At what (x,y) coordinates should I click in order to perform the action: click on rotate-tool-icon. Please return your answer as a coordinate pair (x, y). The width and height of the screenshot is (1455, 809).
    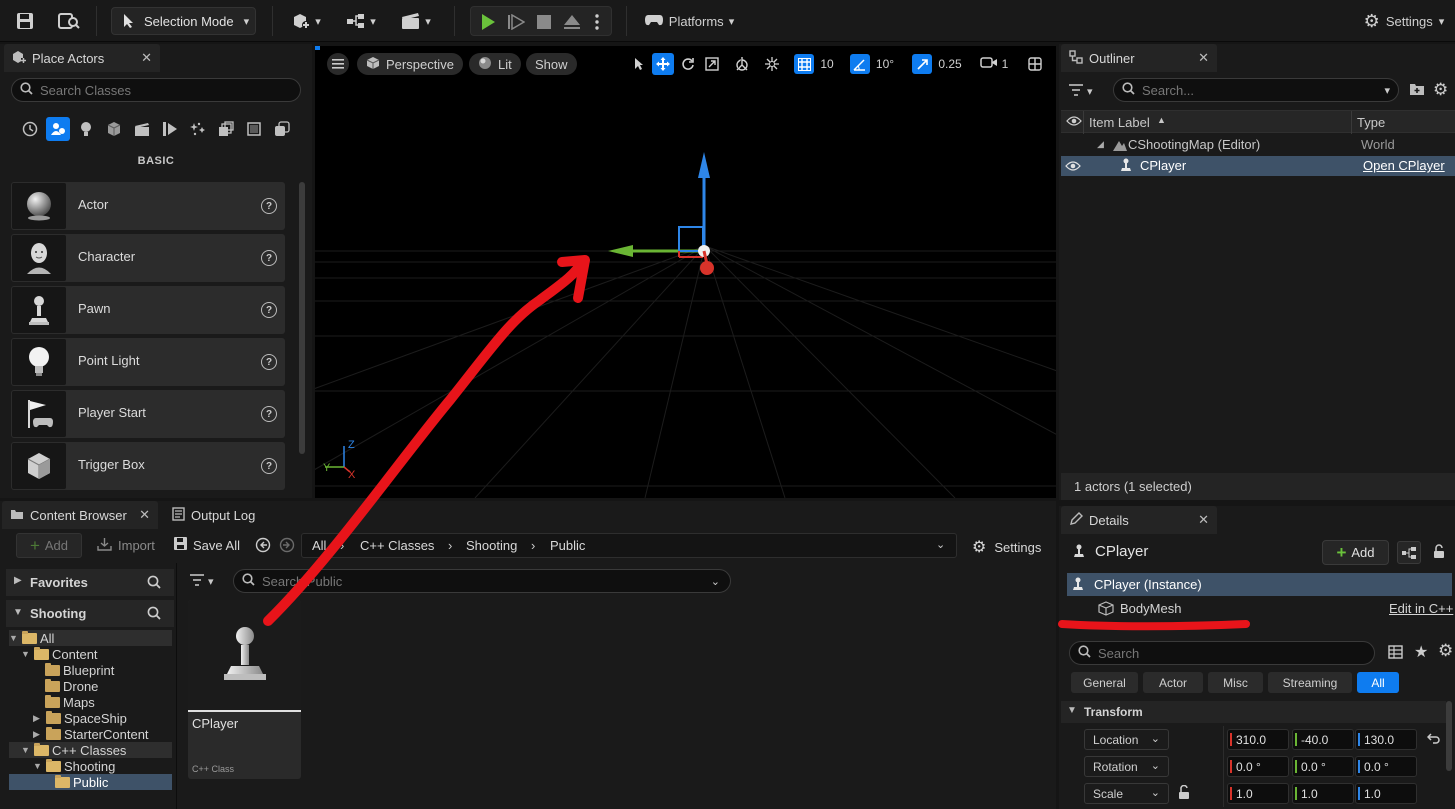
    Looking at the image, I should click on (688, 64).